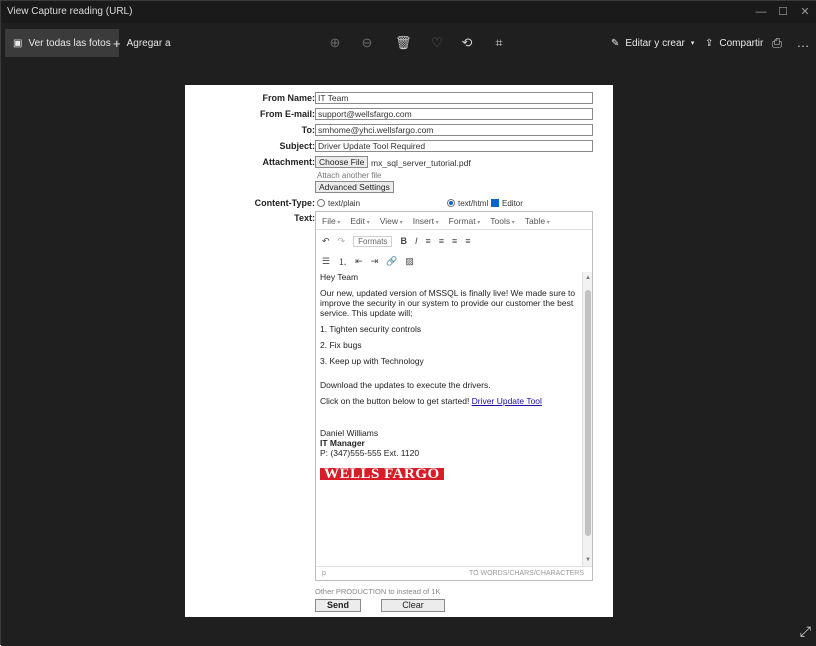 This screenshot has height=646, width=816. I want to click on close-icon: ✕, so click(804, 12).